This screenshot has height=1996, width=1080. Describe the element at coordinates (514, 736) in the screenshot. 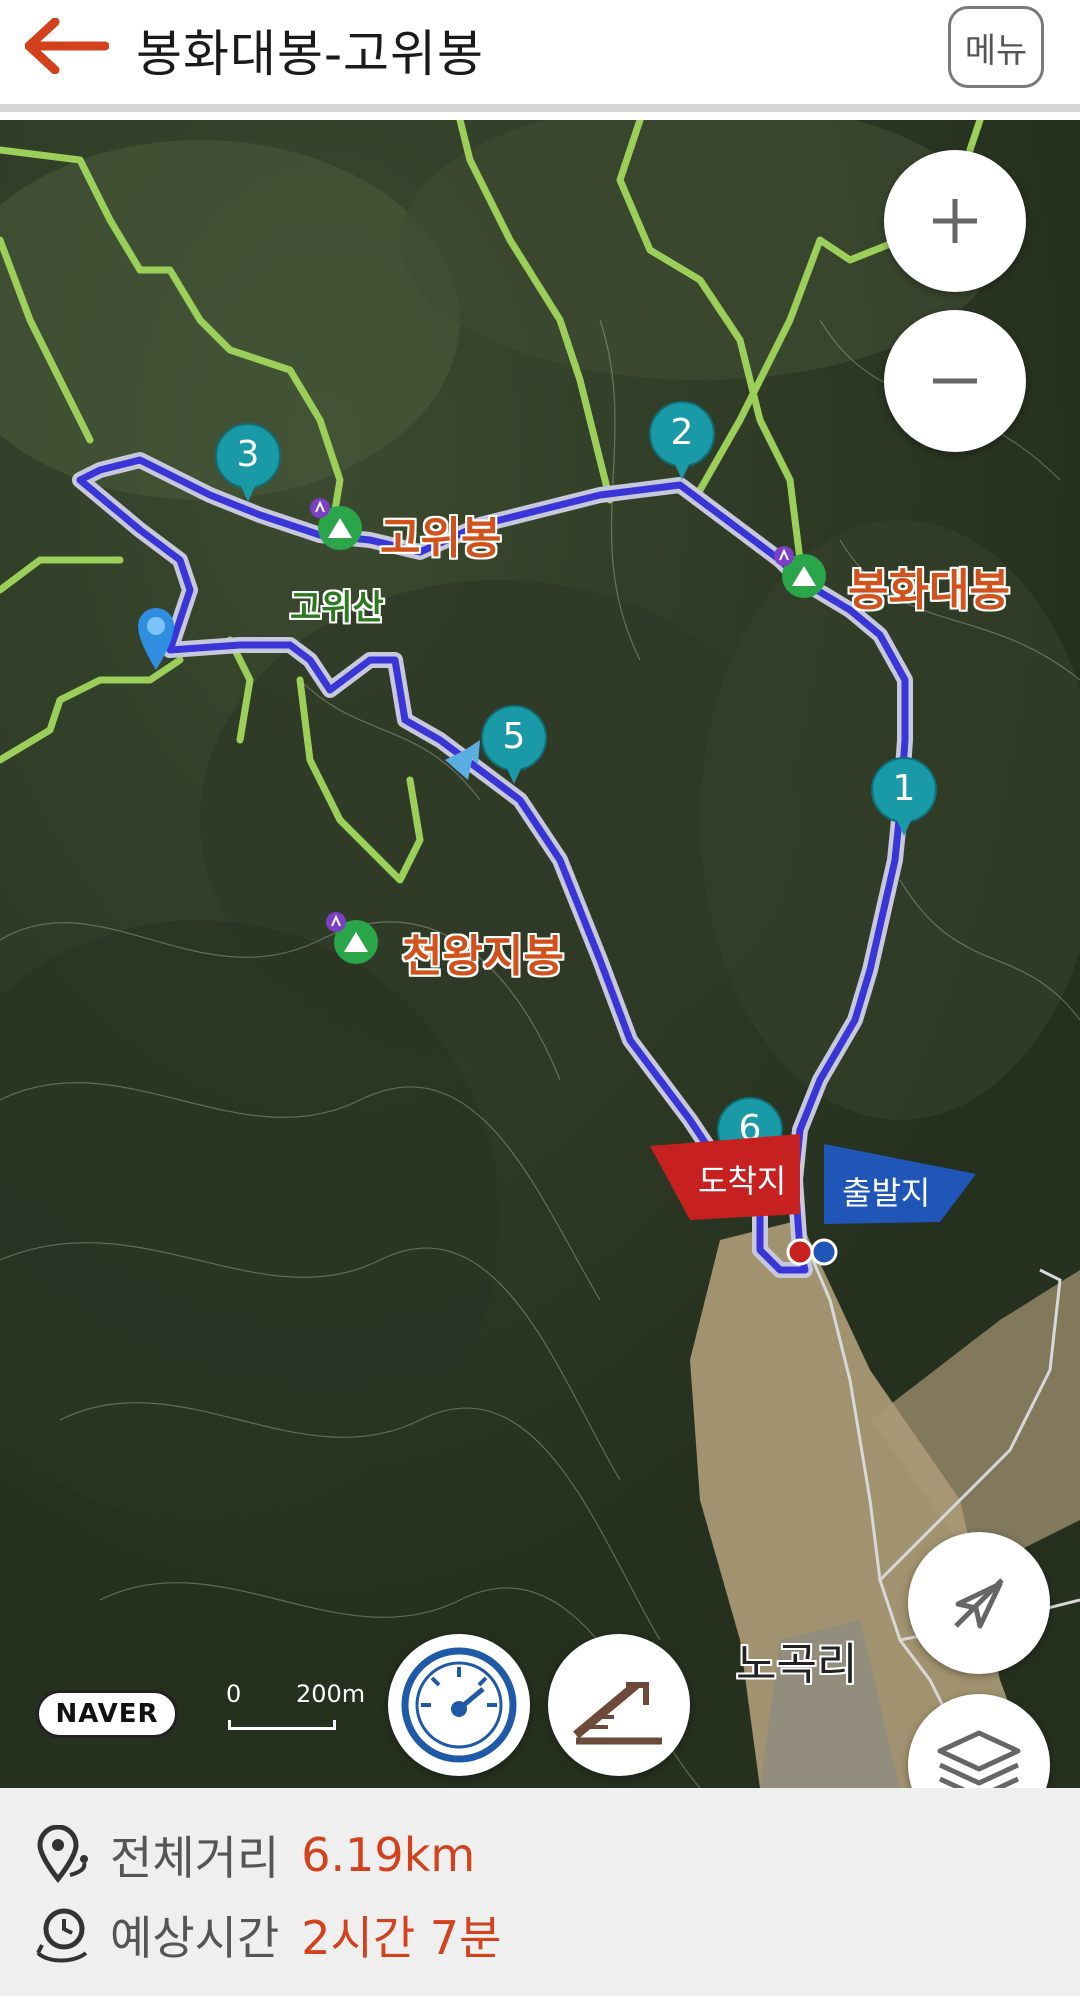

I see `waypoint-number: 5` at that location.